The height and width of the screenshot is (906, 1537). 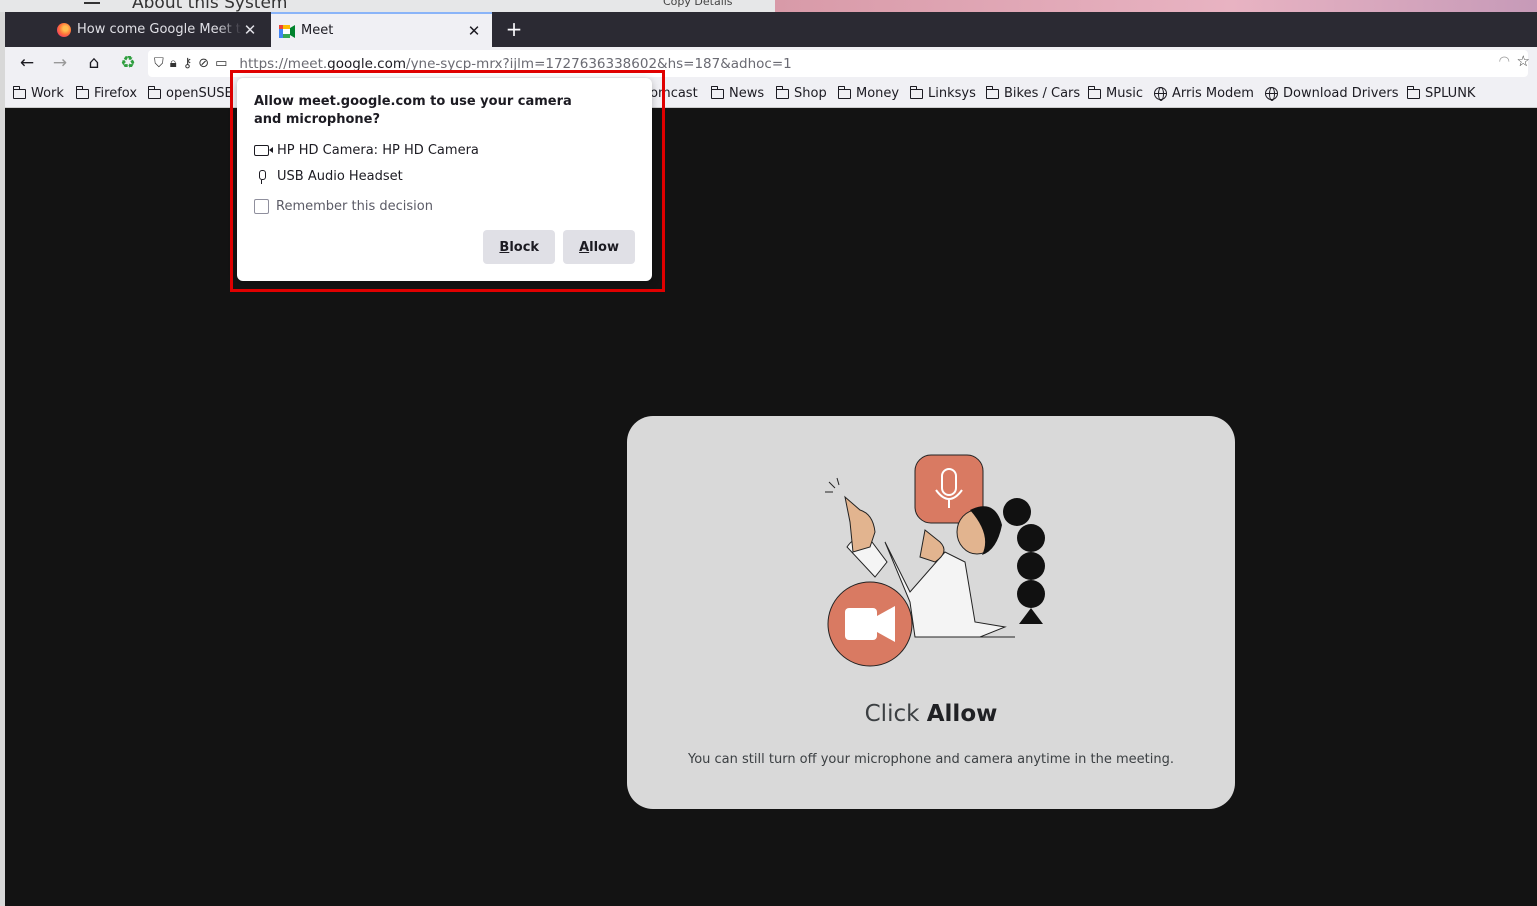 What do you see at coordinates (444, 206) in the screenshot?
I see `remember-decision-row: Remember this decision` at bounding box center [444, 206].